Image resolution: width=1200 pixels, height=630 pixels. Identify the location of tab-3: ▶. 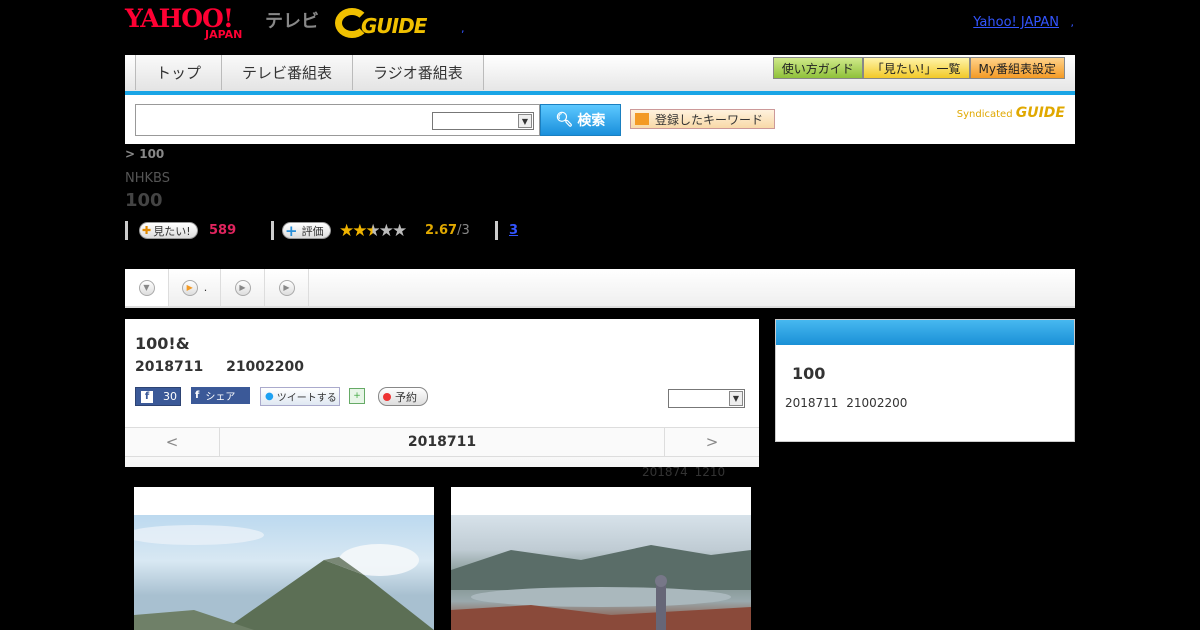
(243, 287).